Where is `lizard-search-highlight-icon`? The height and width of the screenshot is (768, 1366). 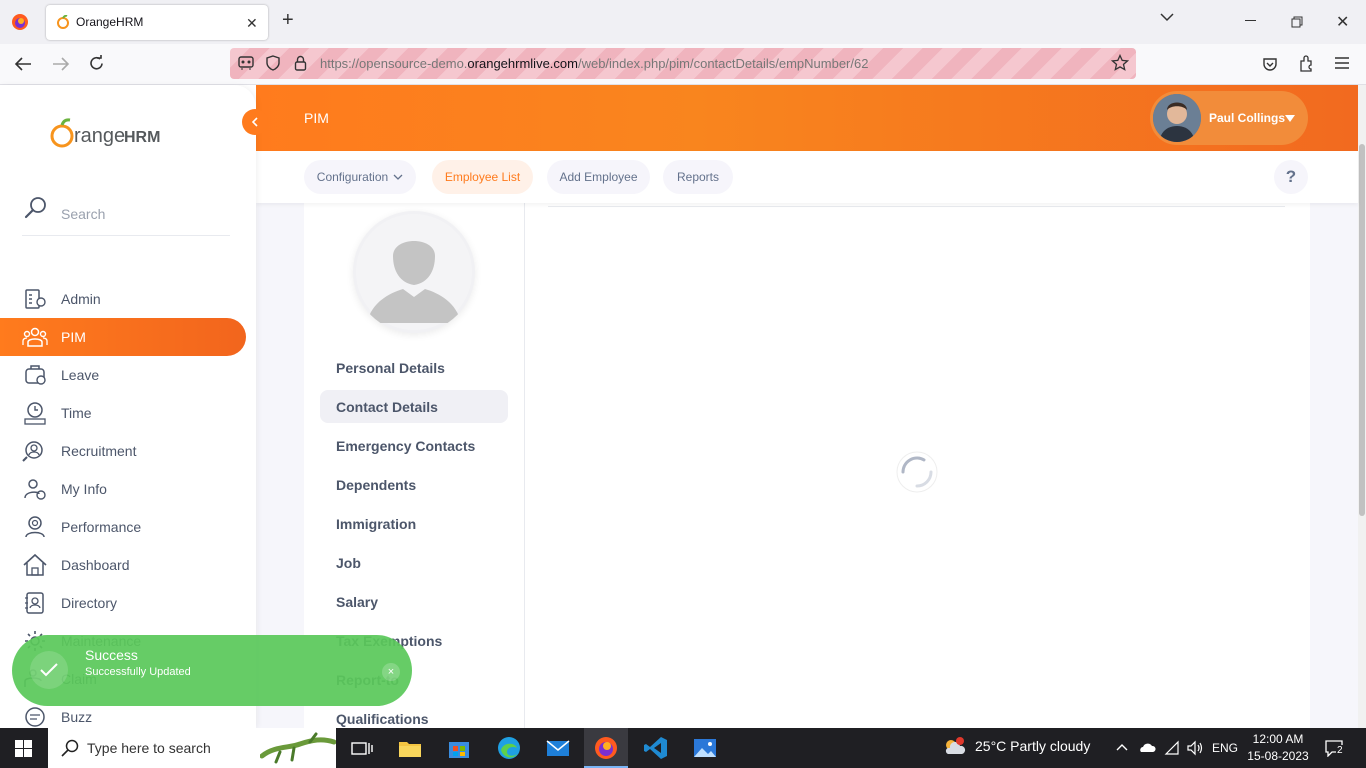
lizard-search-highlight-icon is located at coordinates (298, 749).